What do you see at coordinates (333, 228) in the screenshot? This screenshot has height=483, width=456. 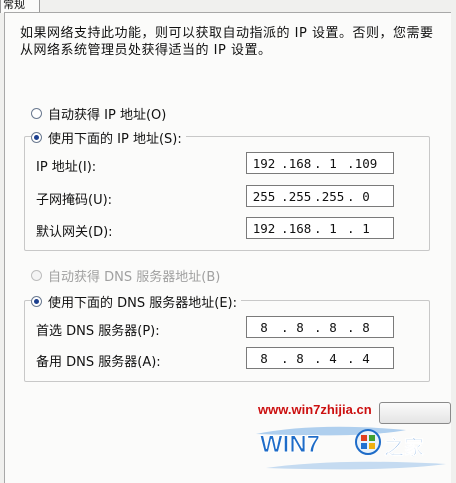 I see `gateway-octet-3: 1` at bounding box center [333, 228].